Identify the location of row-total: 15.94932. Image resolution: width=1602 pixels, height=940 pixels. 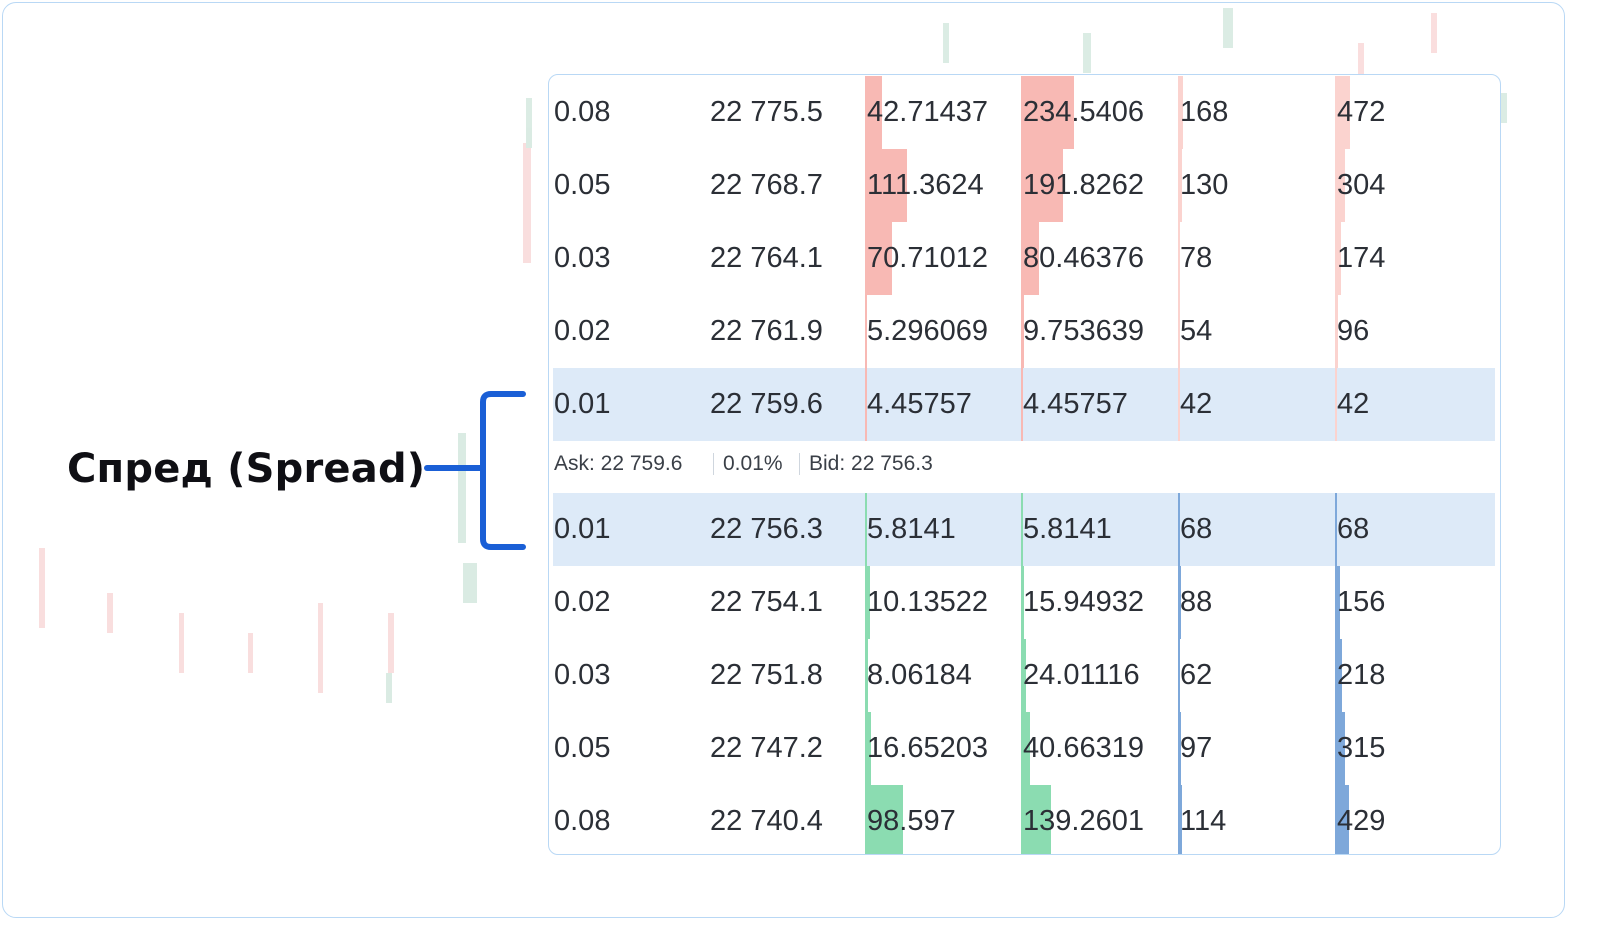
(1083, 602).